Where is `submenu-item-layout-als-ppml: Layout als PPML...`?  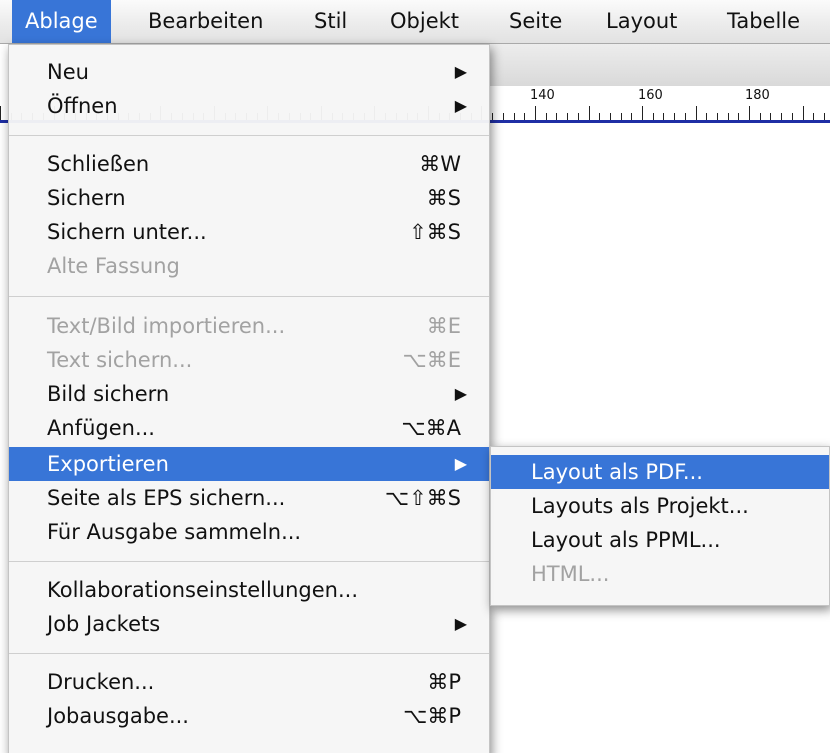 submenu-item-layout-als-ppml: Layout als PPML... is located at coordinates (660, 540).